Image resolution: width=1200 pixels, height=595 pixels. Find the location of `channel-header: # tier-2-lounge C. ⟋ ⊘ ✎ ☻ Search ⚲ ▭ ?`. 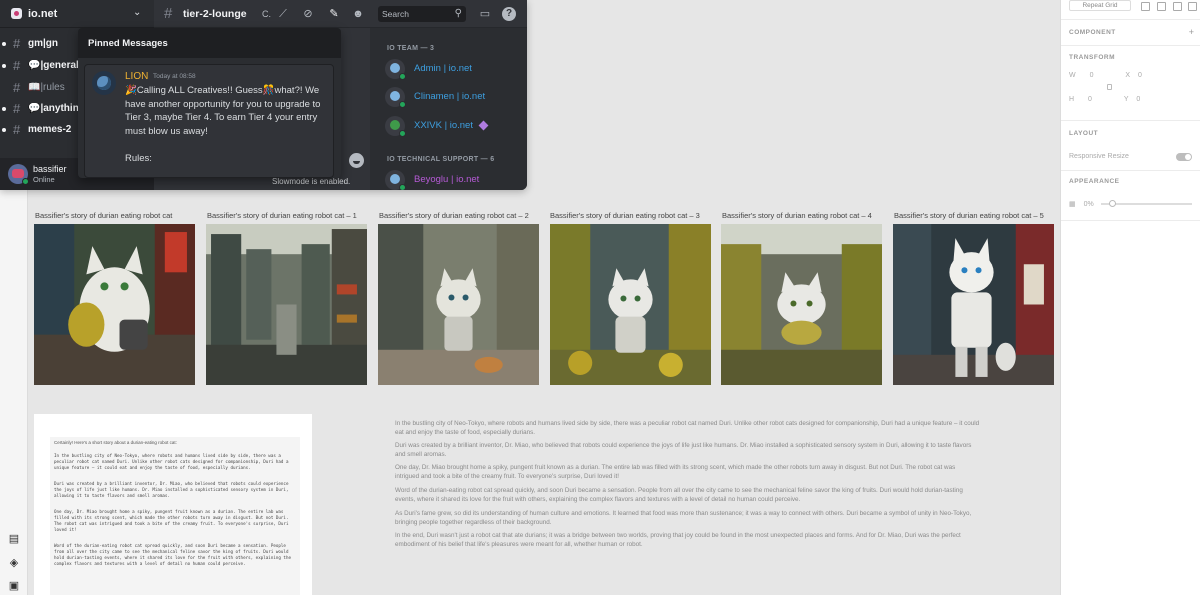

channel-header: # tier-2-lounge C. ⟋ ⊘ ✎ ☻ Search ⚲ ▭ ? is located at coordinates (340, 14).